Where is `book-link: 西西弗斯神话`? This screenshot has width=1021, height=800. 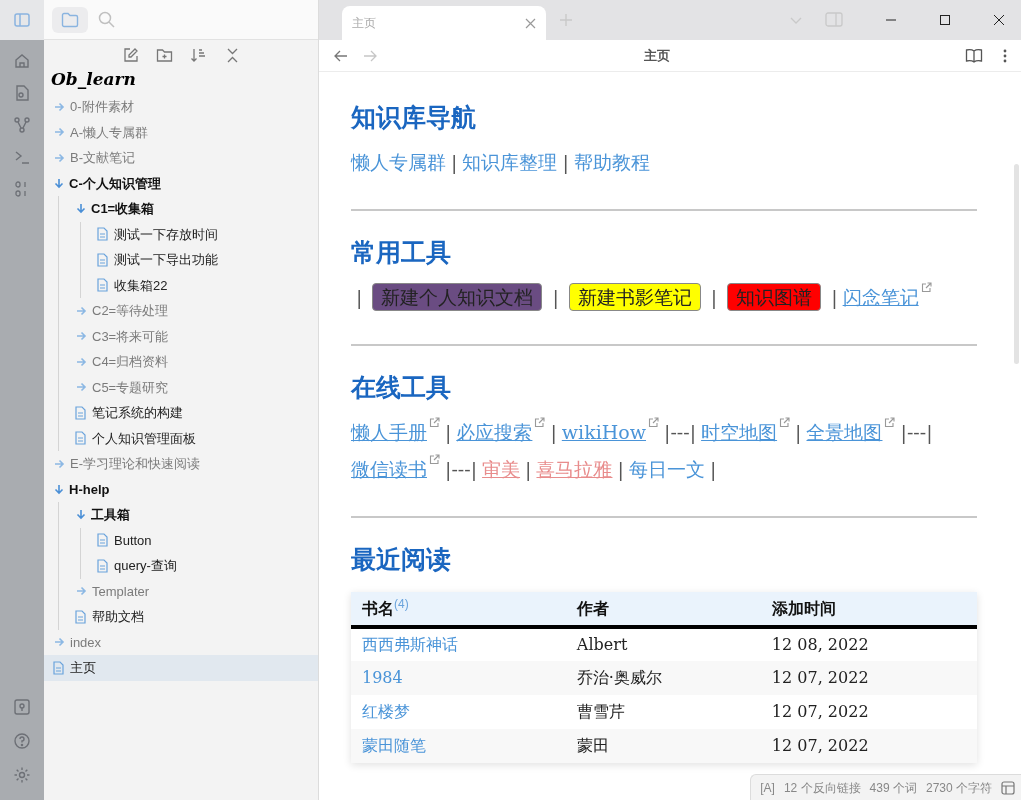 book-link: 西西弗斯神话 is located at coordinates (458, 644).